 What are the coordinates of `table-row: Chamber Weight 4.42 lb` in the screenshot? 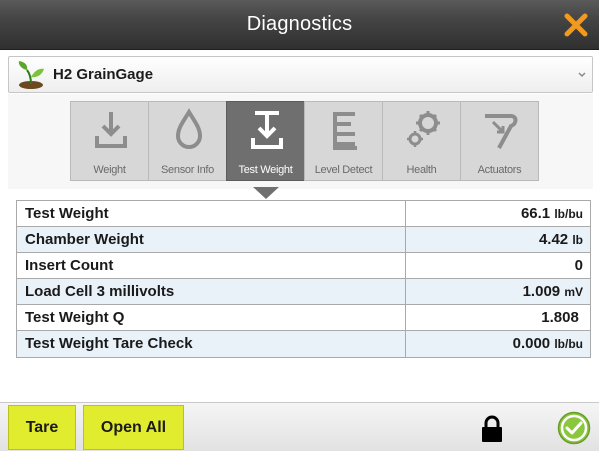 It's located at (303, 240).